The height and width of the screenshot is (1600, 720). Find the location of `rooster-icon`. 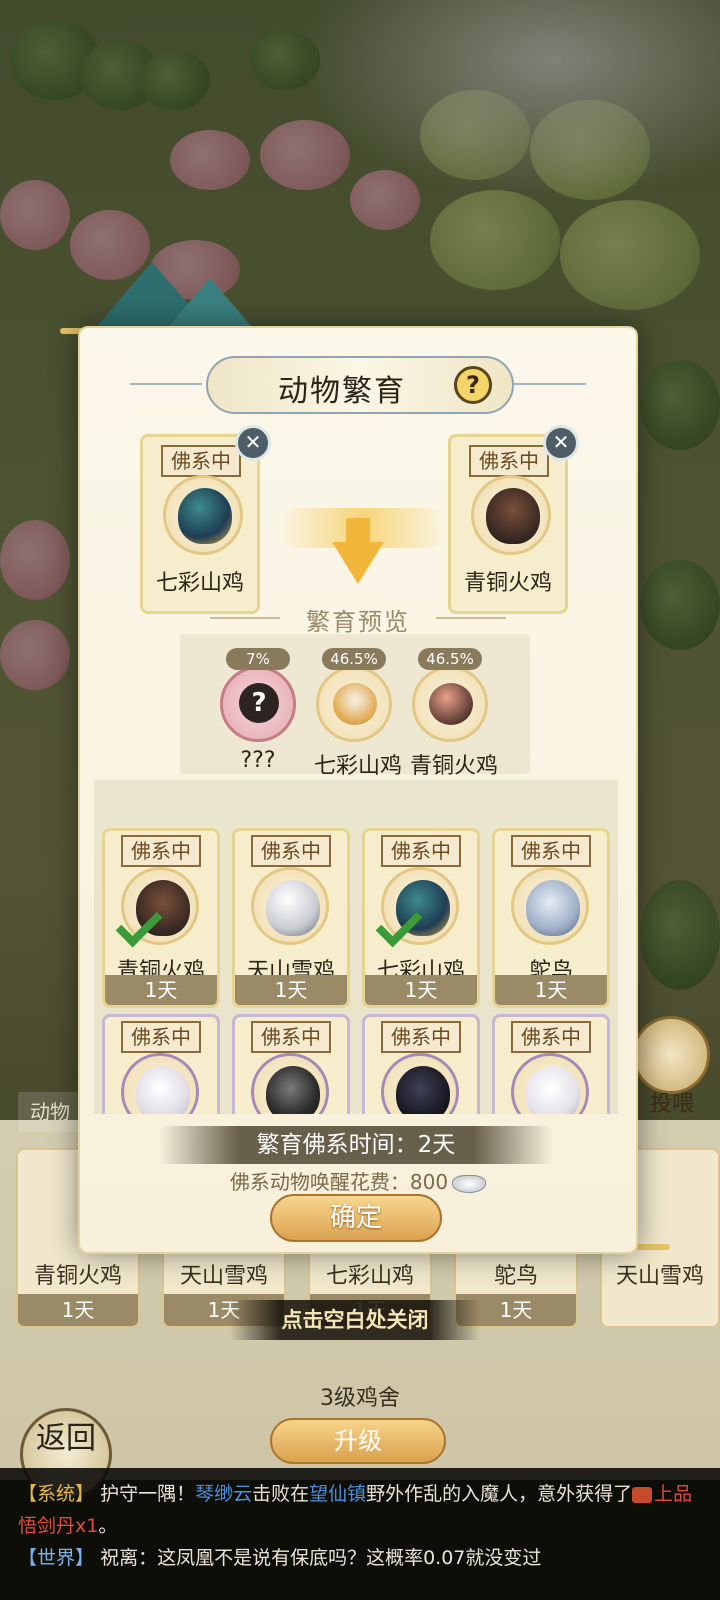

rooster-icon is located at coordinates (290, 1083).